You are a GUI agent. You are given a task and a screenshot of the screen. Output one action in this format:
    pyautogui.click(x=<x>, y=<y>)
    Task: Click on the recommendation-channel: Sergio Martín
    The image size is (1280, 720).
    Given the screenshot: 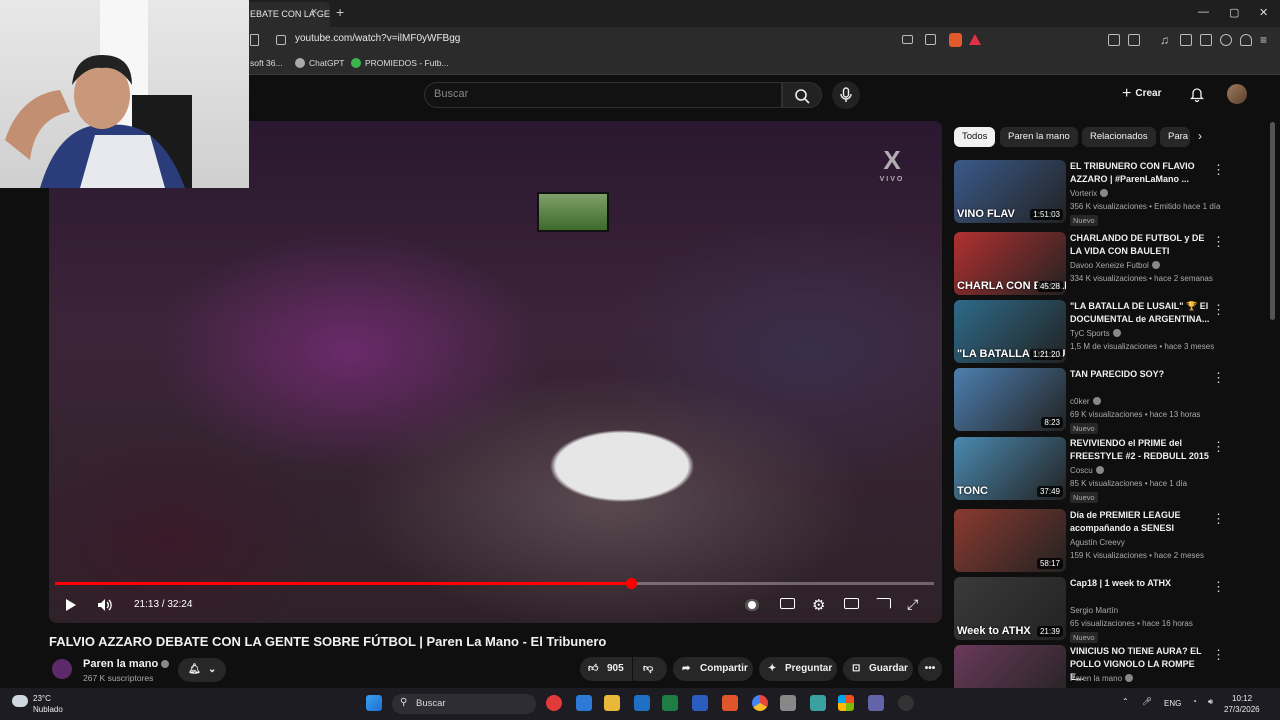 What is the action you would take?
    pyautogui.click(x=1094, y=610)
    